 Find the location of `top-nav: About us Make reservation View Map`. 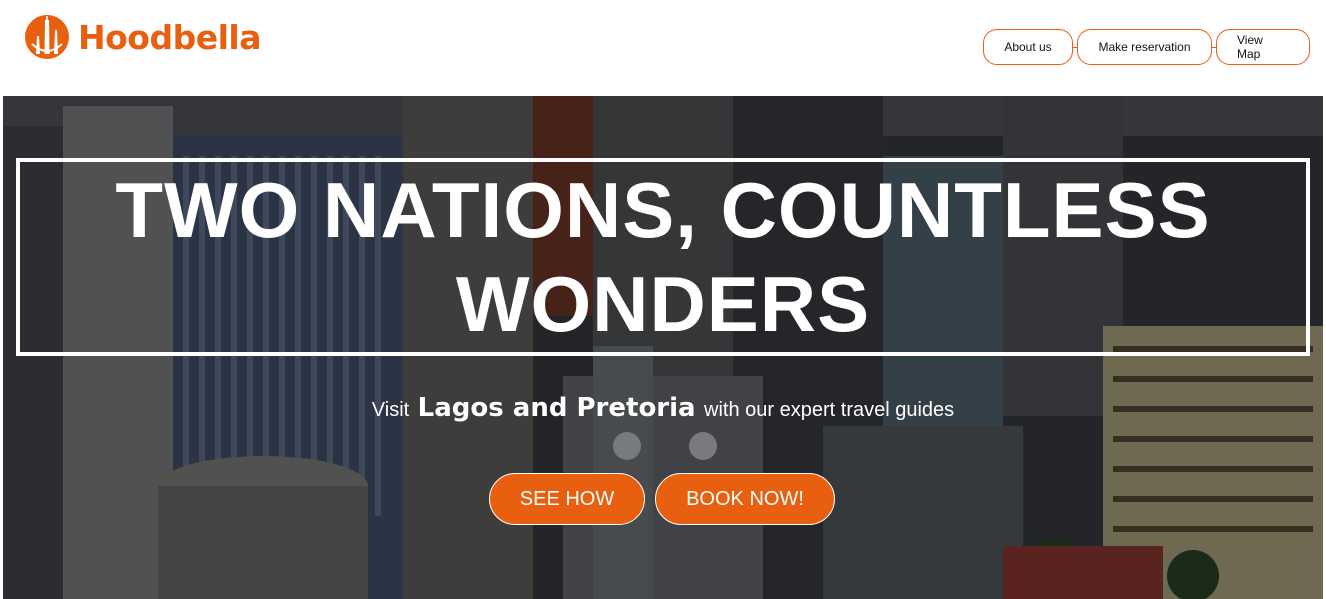

top-nav: About us Make reservation View Map is located at coordinates (1146, 47).